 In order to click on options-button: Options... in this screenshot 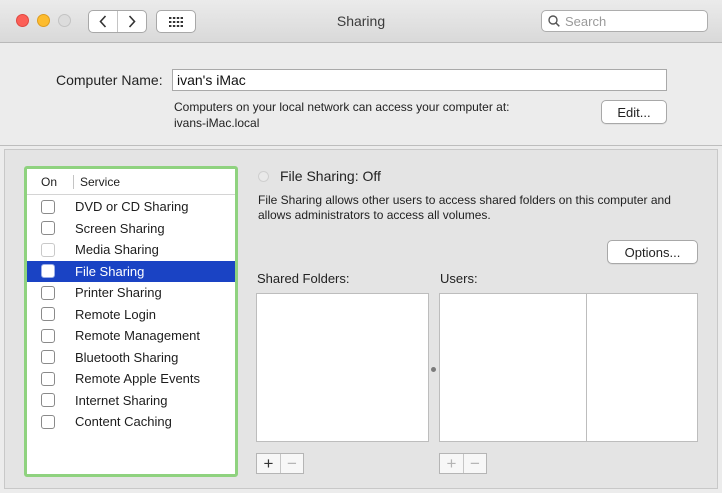, I will do `click(652, 252)`.